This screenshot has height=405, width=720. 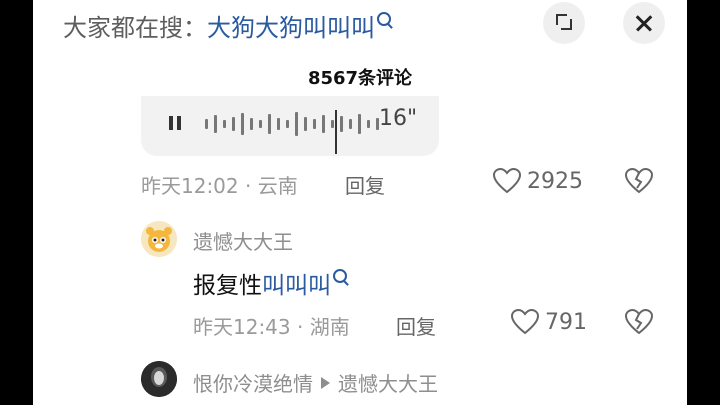 I want to click on comment-keyword-link: 叫叫叫, so click(x=296, y=286).